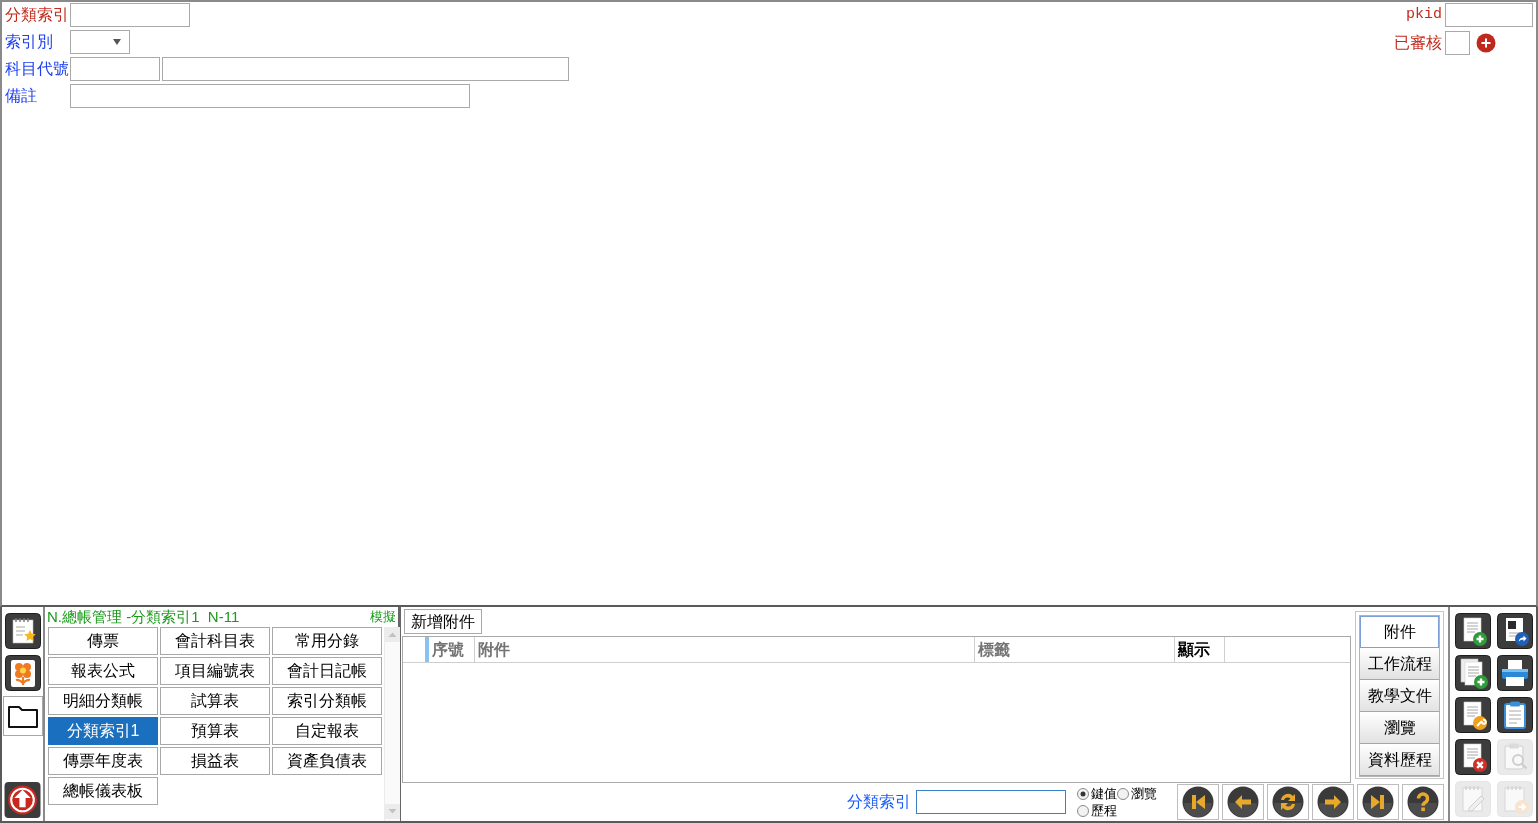 Image resolution: width=1538 pixels, height=823 pixels. Describe the element at coordinates (270, 96) in the screenshot. I see `memo-input` at that location.